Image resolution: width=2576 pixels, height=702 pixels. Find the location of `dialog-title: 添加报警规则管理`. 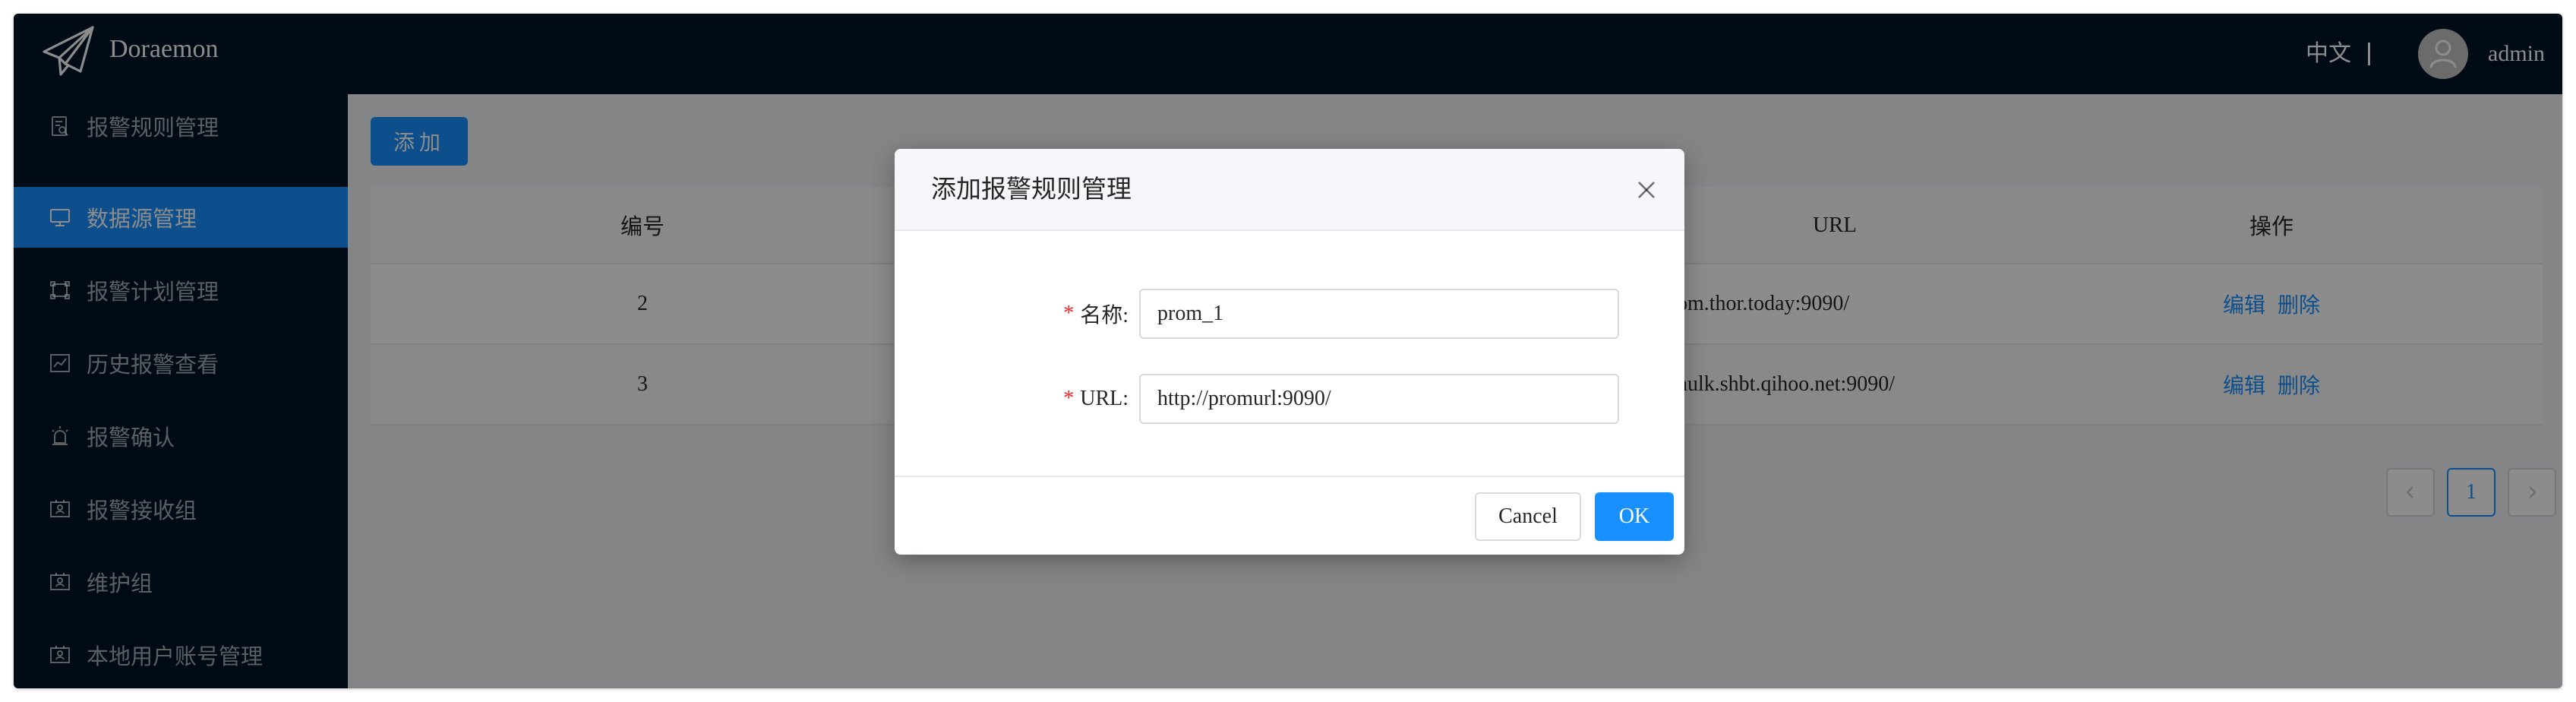

dialog-title: 添加报警规则管理 is located at coordinates (1031, 190).